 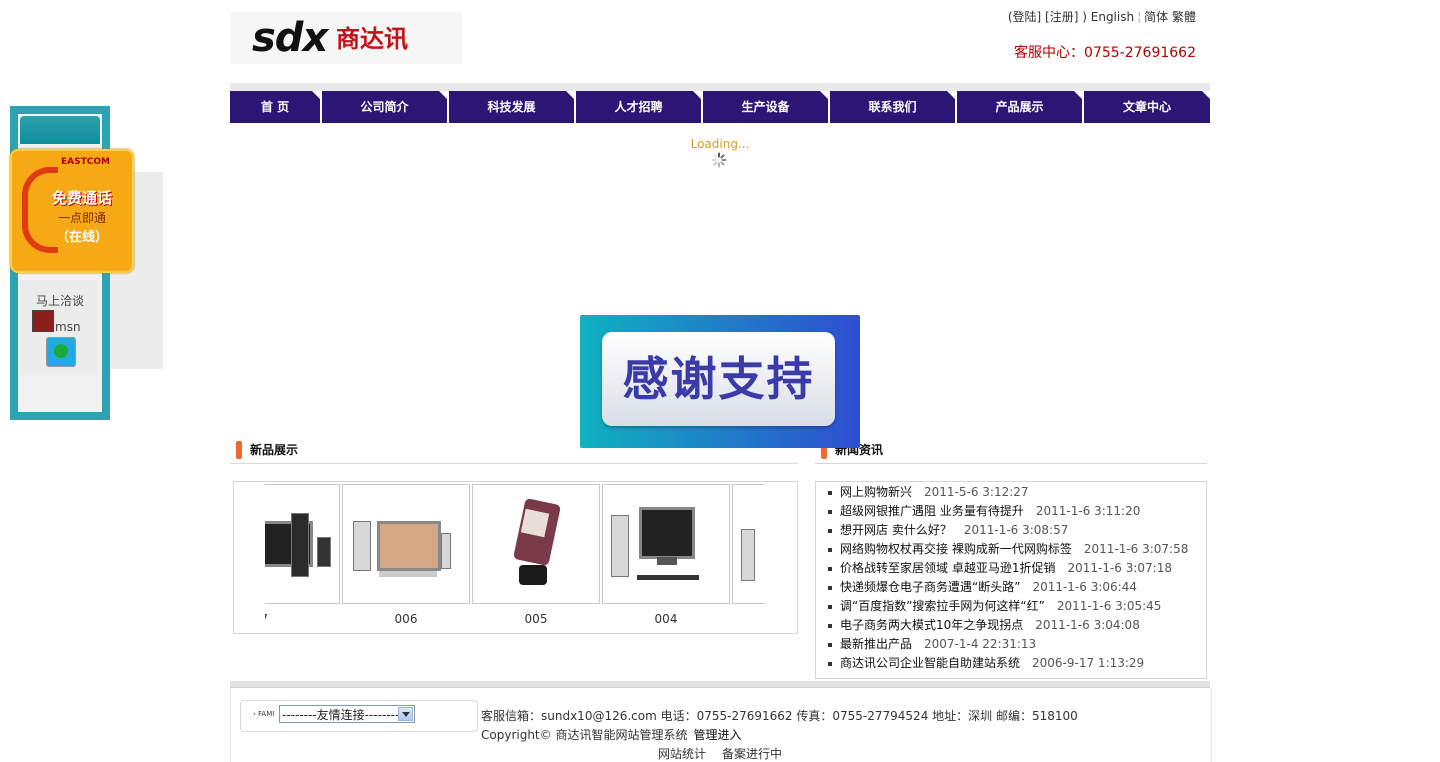 I want to click on news-title-link: 商达讯公司企业智能自助建站系统, so click(x=930, y=663).